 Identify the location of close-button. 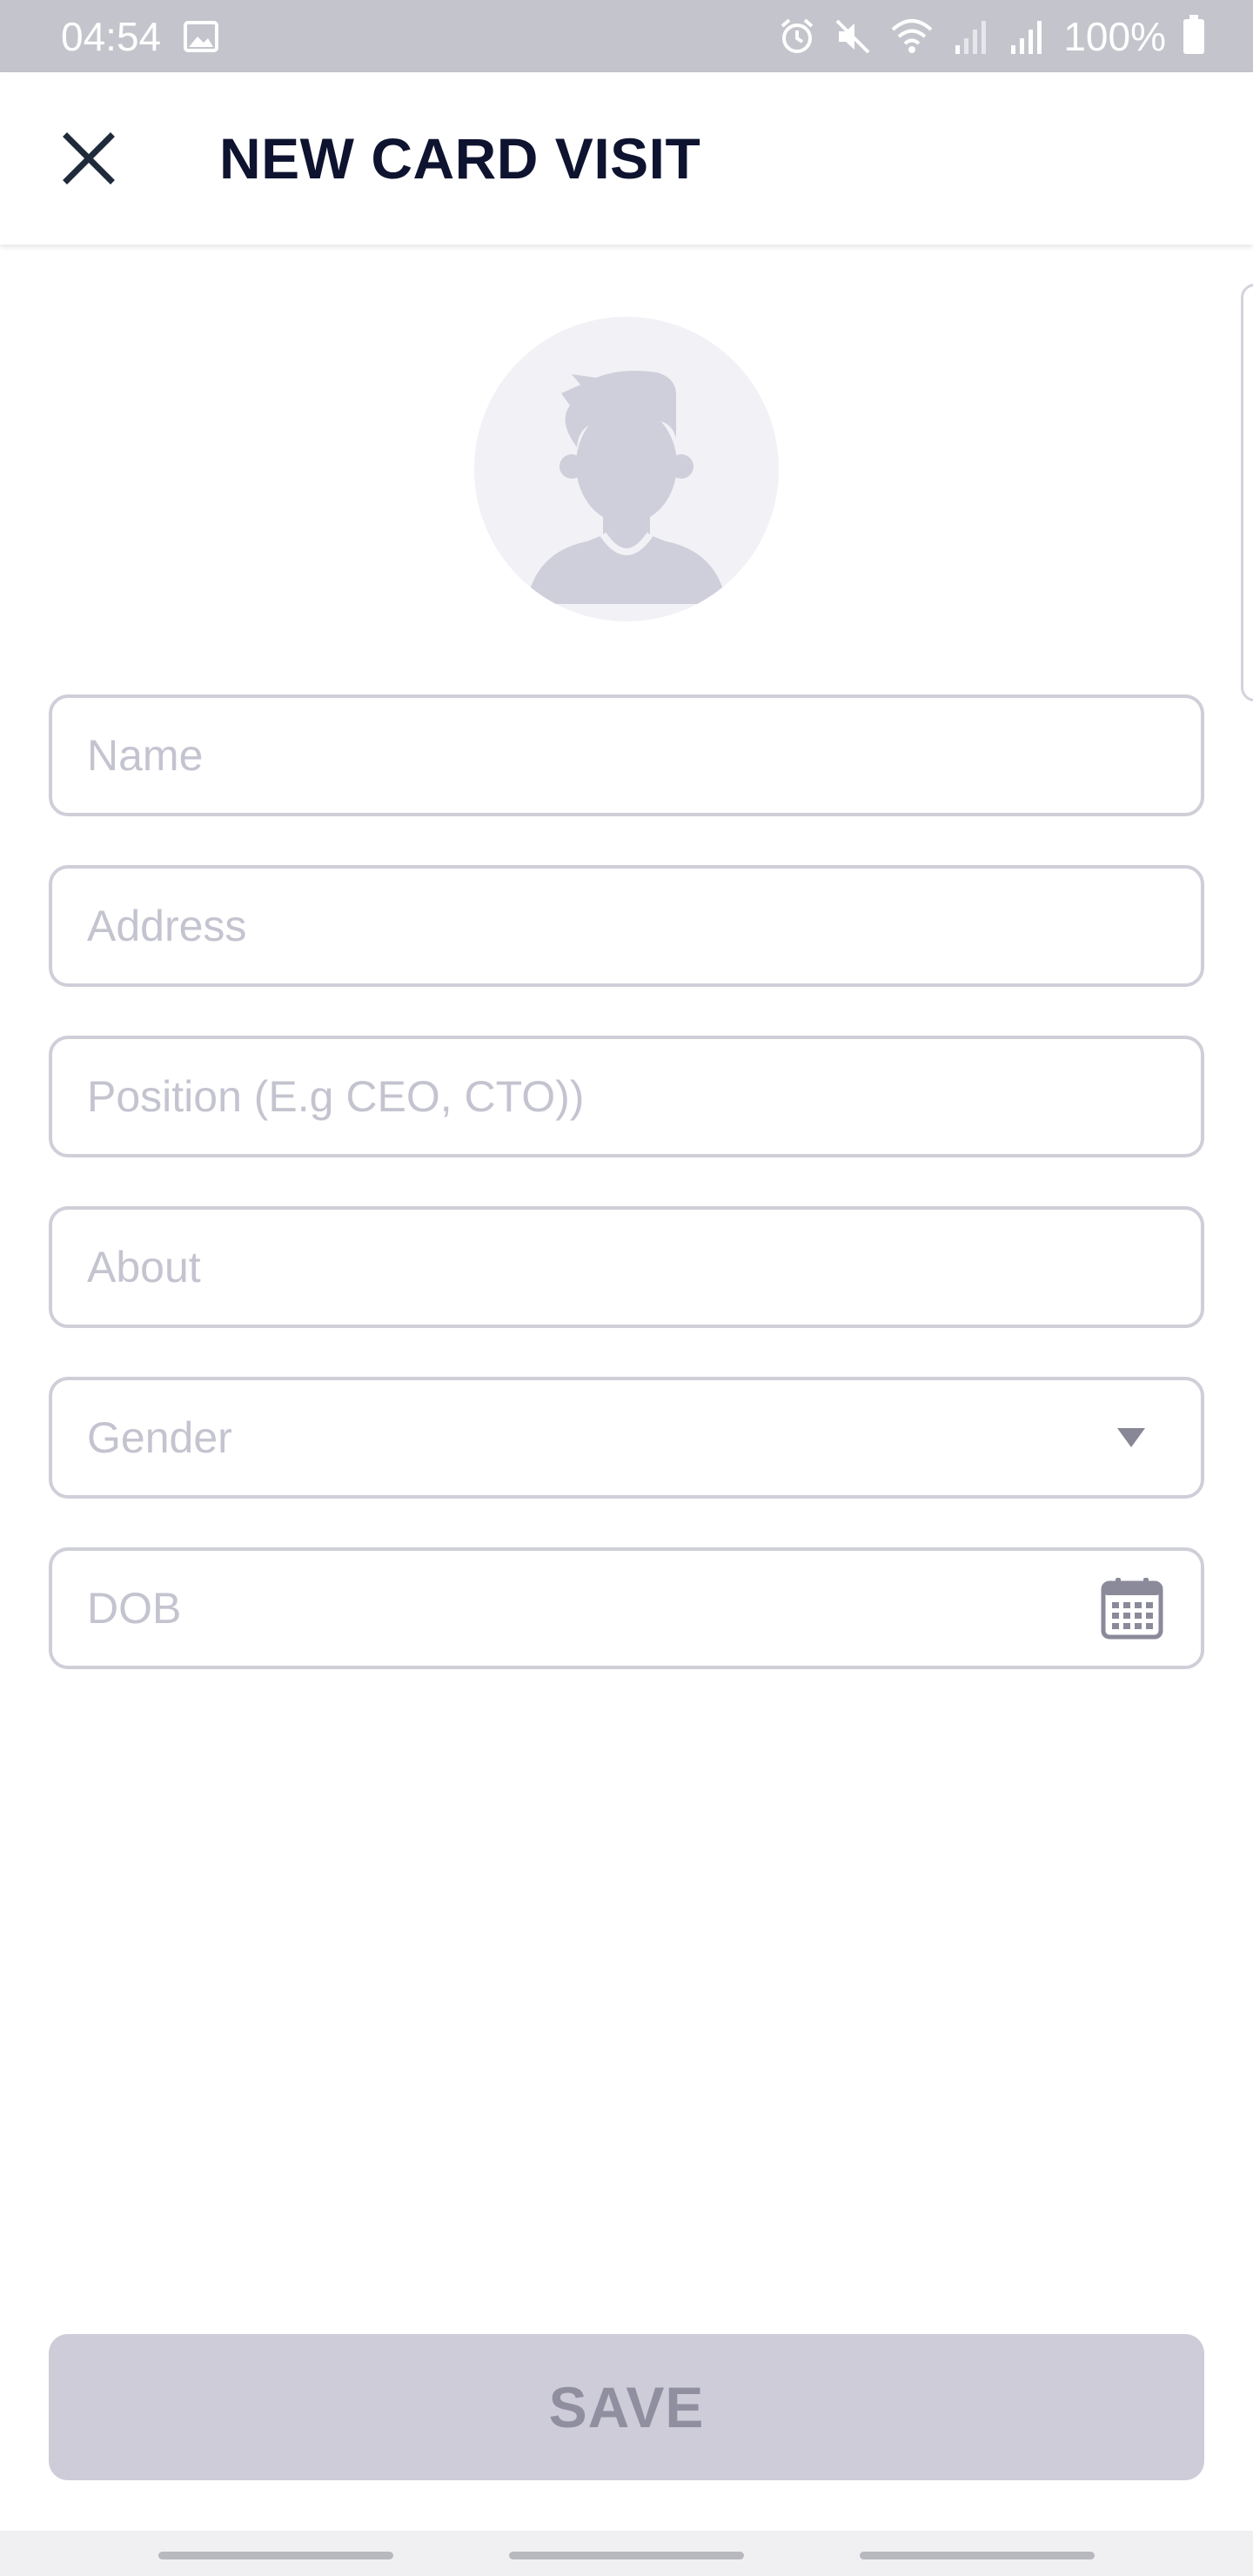
(89, 158).